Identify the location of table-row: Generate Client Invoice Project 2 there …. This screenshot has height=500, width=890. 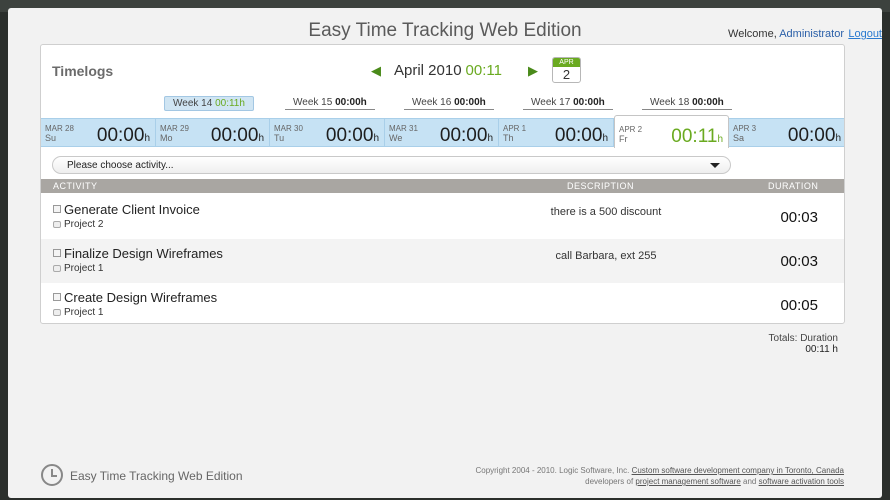
(442, 217).